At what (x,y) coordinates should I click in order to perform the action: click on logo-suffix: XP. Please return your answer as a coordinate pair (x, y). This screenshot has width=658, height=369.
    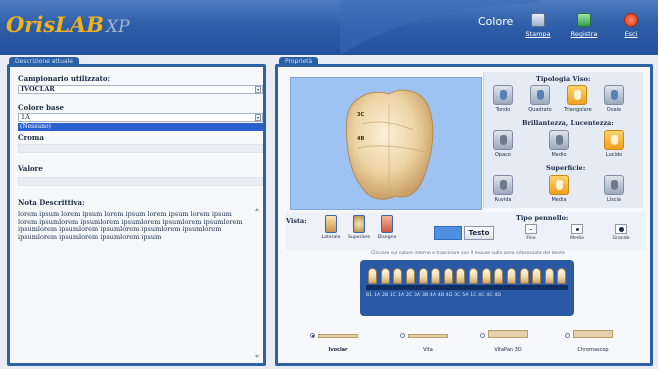
    Looking at the image, I should click on (117, 27).